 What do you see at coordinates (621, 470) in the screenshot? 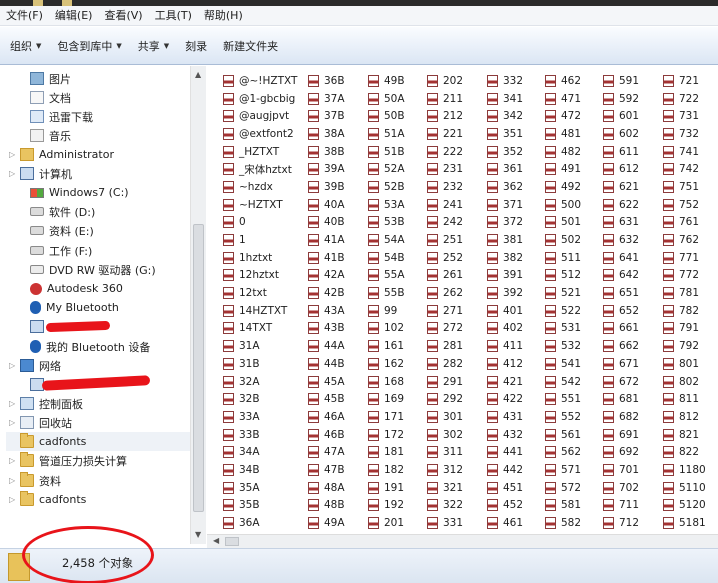
I see `file-item: 701` at bounding box center [621, 470].